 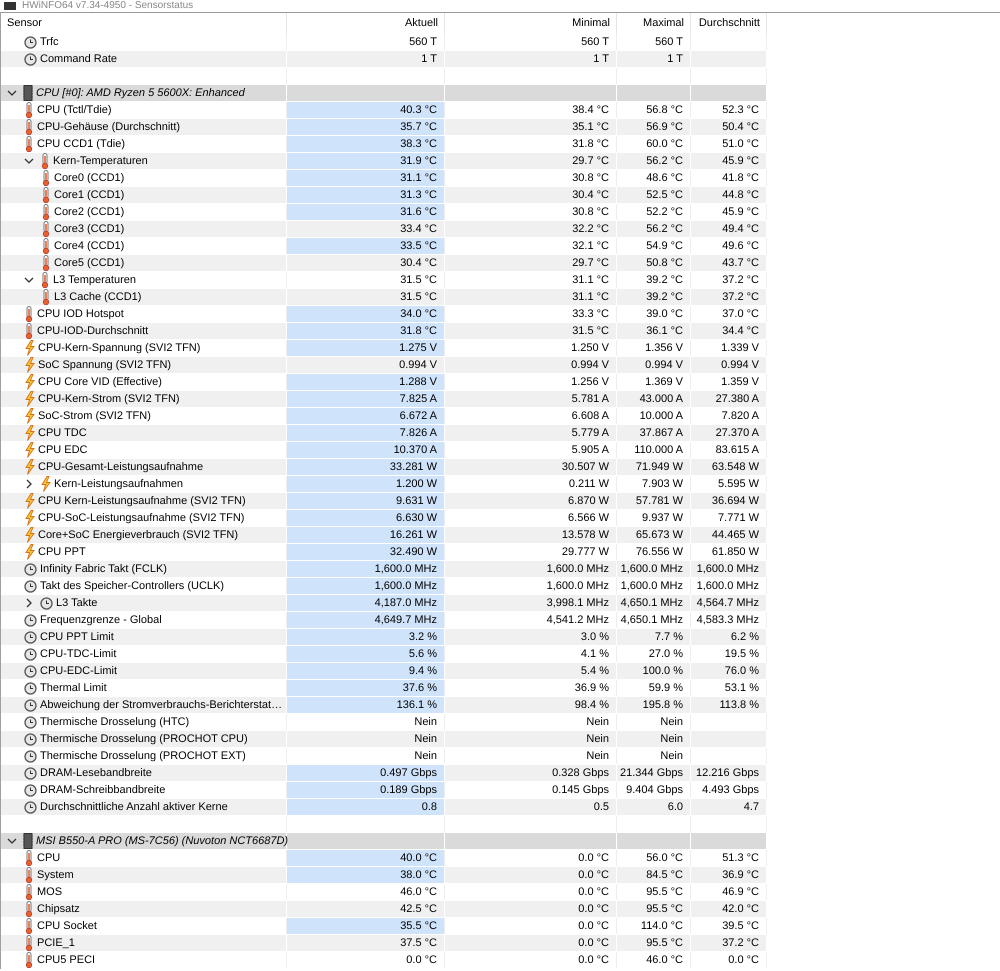 I want to click on sensor-name: L3 Temperaturen, so click(x=94, y=280).